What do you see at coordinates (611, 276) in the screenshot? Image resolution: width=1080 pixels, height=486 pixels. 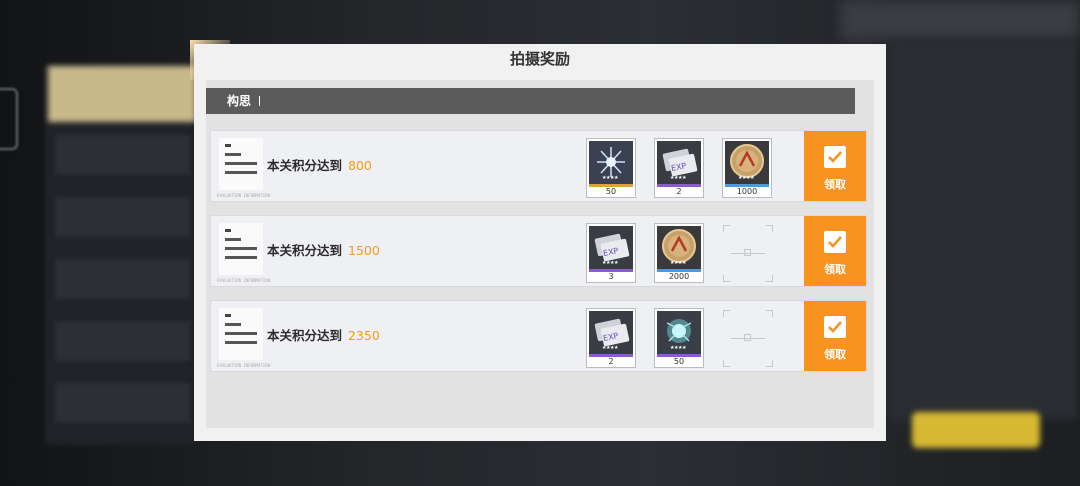 I see `reward-quantity: 3` at bounding box center [611, 276].